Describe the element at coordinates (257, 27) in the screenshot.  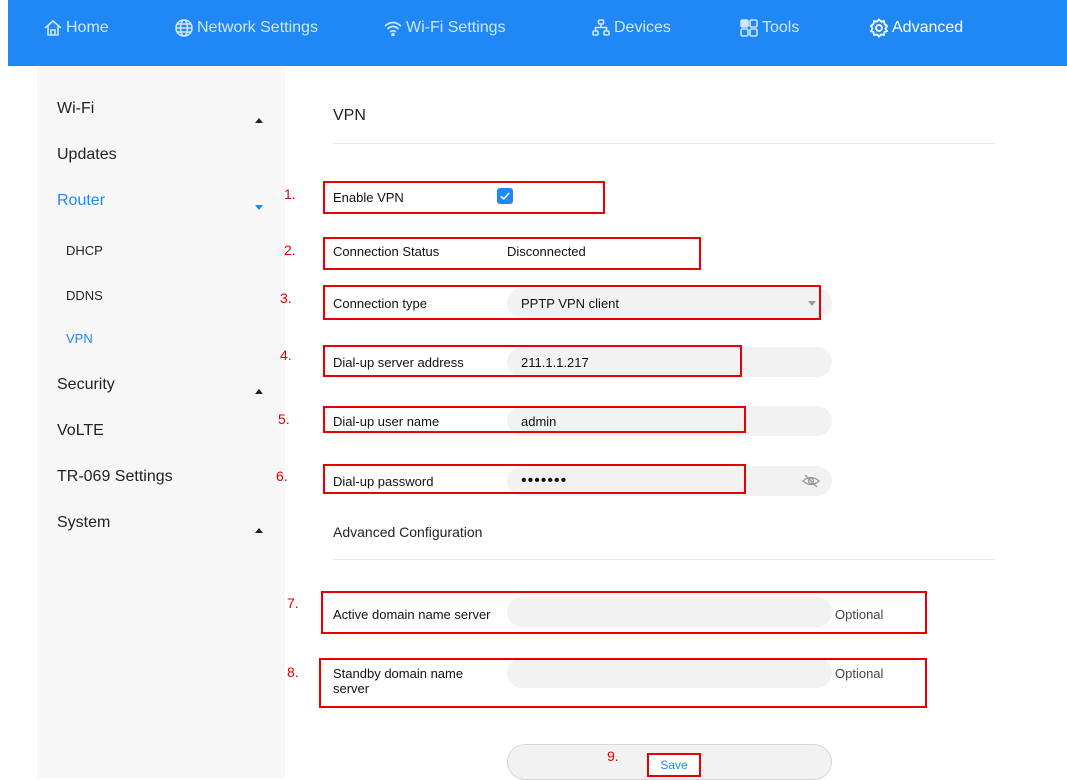
I see `nav-network-settings-label: Network Settings` at that location.